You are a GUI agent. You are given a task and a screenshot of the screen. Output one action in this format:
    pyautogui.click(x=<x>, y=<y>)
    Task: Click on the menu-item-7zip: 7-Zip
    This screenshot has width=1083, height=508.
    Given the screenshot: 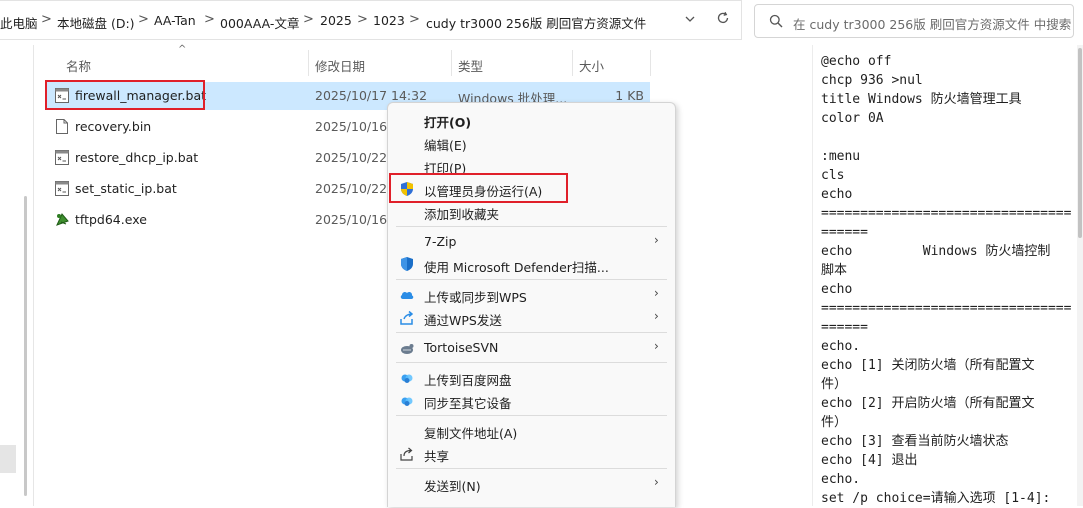 What is the action you would take?
    pyautogui.click(x=440, y=241)
    